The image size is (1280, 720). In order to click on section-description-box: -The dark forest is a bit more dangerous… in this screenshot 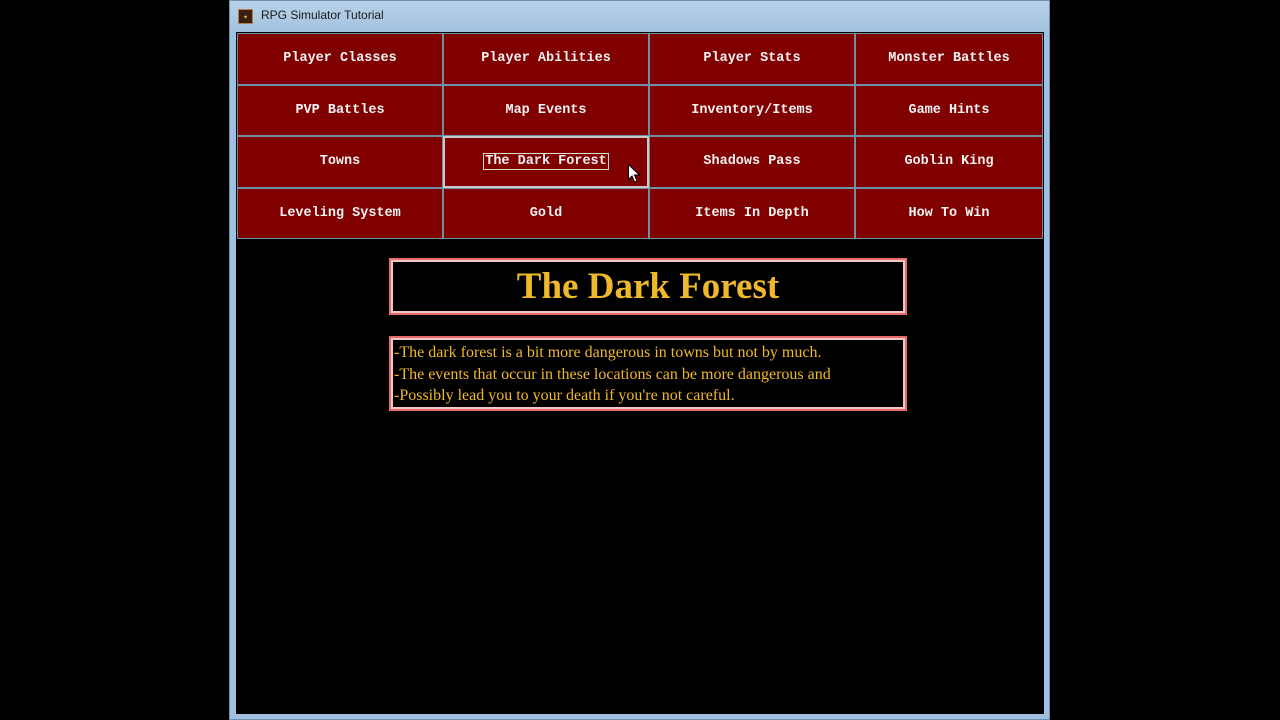, I will do `click(648, 373)`.